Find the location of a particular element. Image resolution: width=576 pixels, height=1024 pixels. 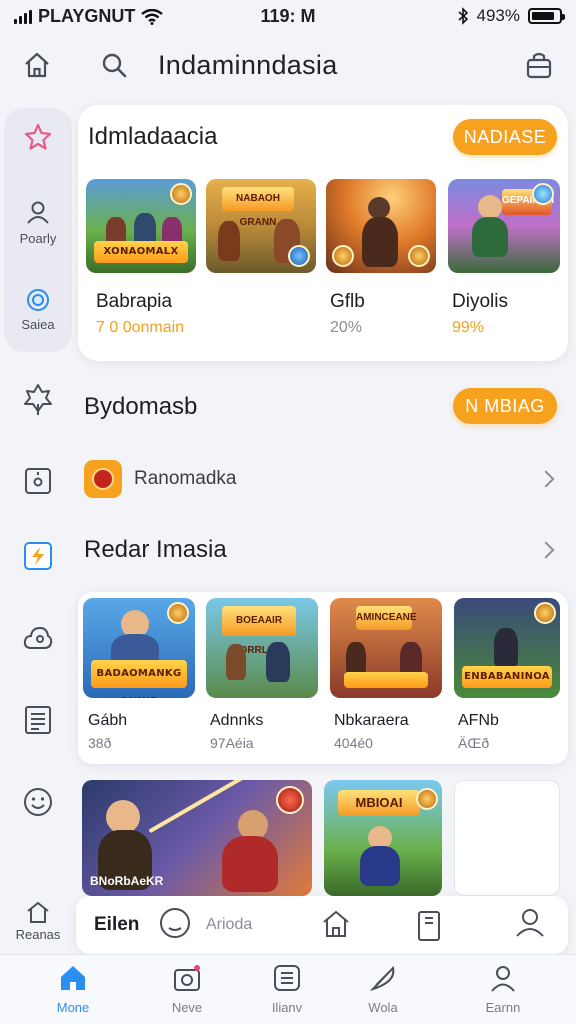

bag-button is located at coordinates (539, 65).